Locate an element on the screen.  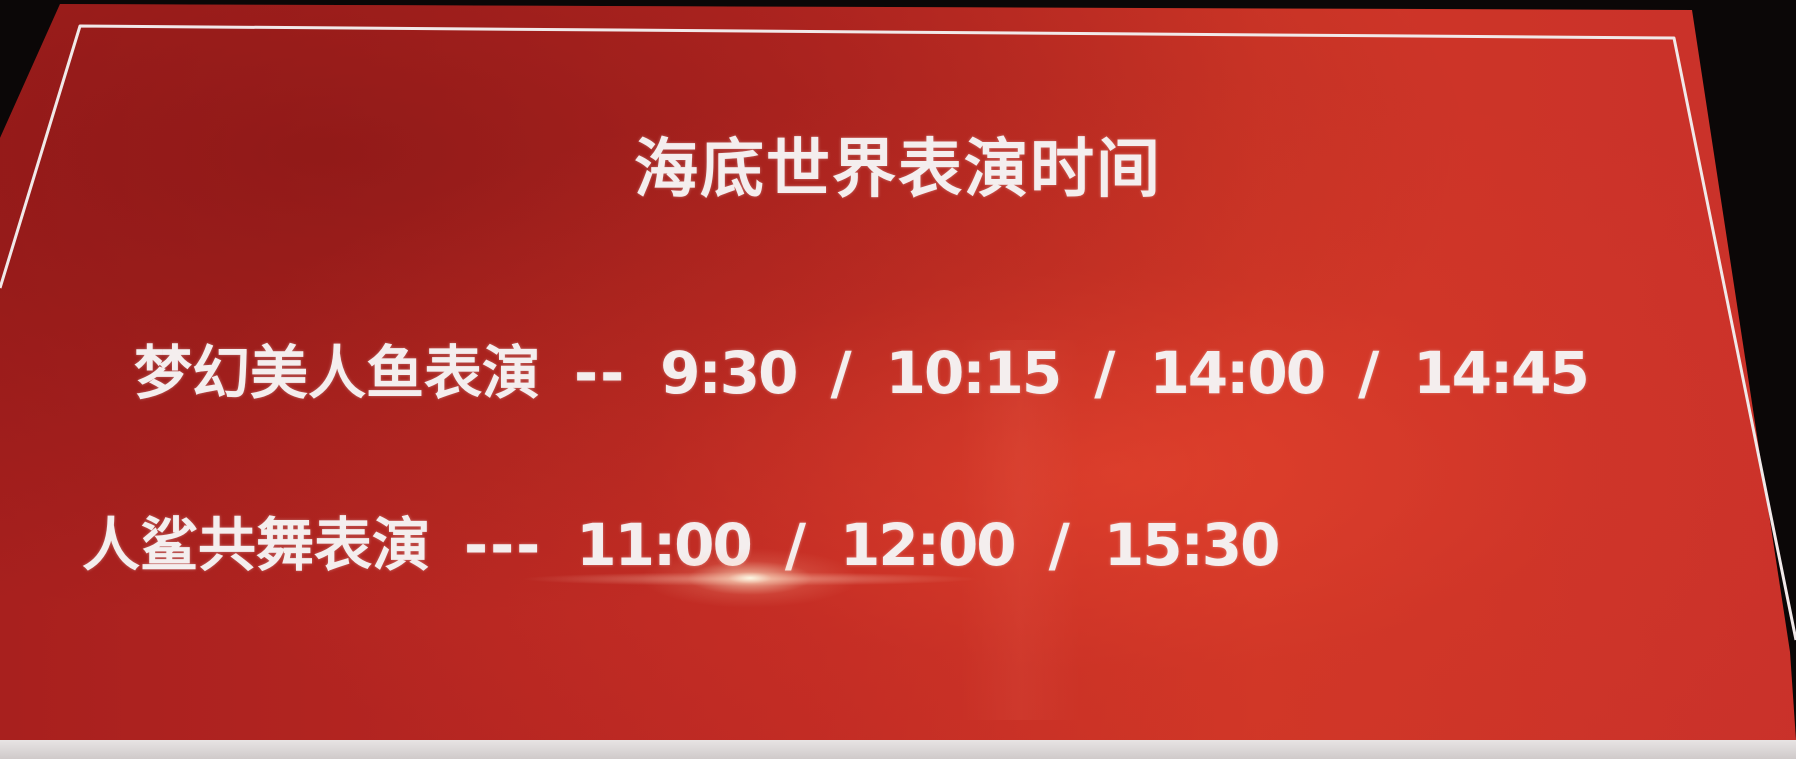
show-time: 15:30 is located at coordinates (1192, 545).